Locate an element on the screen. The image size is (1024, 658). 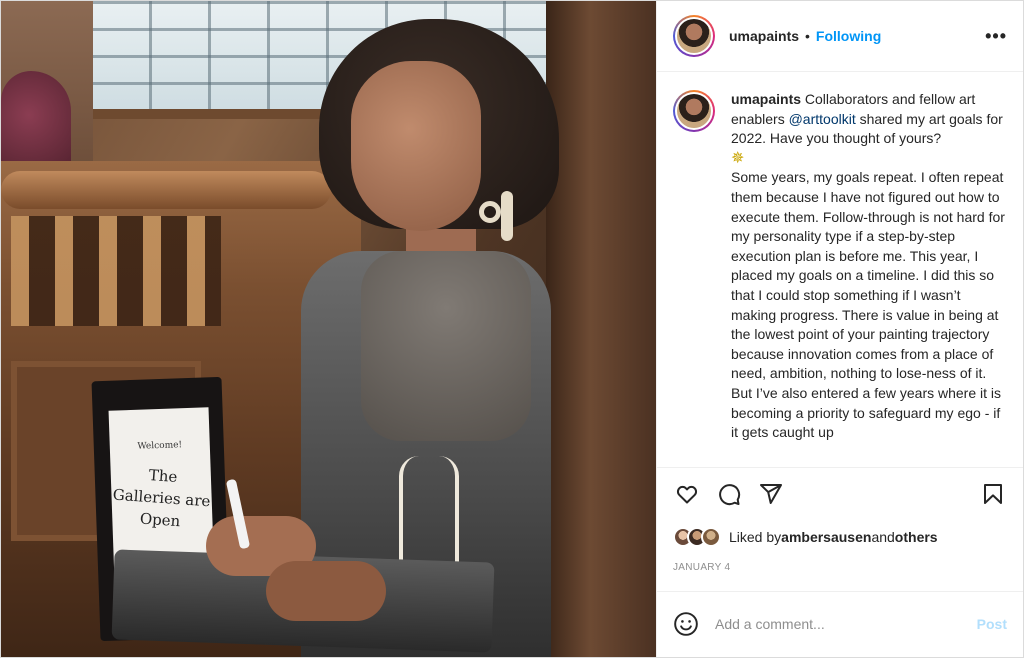
likes-summary: Liked by ambersausen and others is located at coordinates (840, 537).